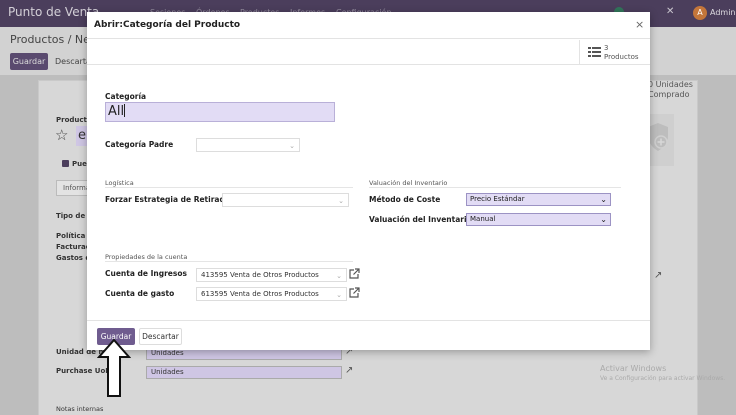  What do you see at coordinates (65, 163) in the screenshot?
I see `bg-checkbox` at bounding box center [65, 163].